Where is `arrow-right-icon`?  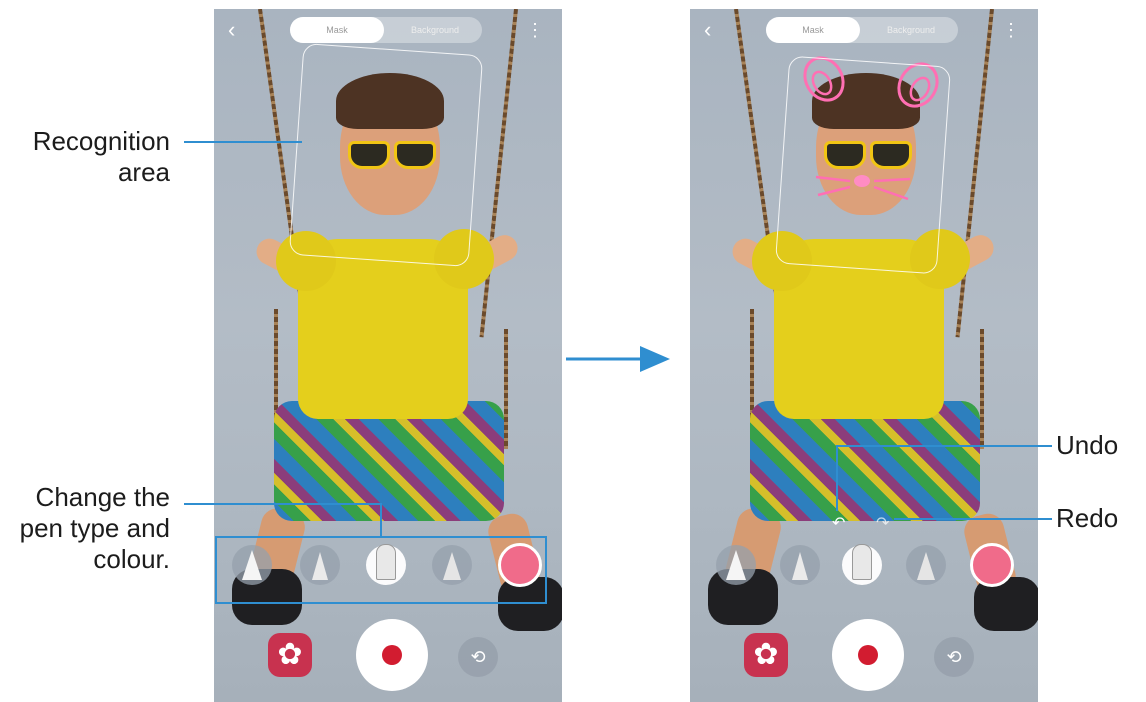 arrow-right-icon is located at coordinates (618, 359).